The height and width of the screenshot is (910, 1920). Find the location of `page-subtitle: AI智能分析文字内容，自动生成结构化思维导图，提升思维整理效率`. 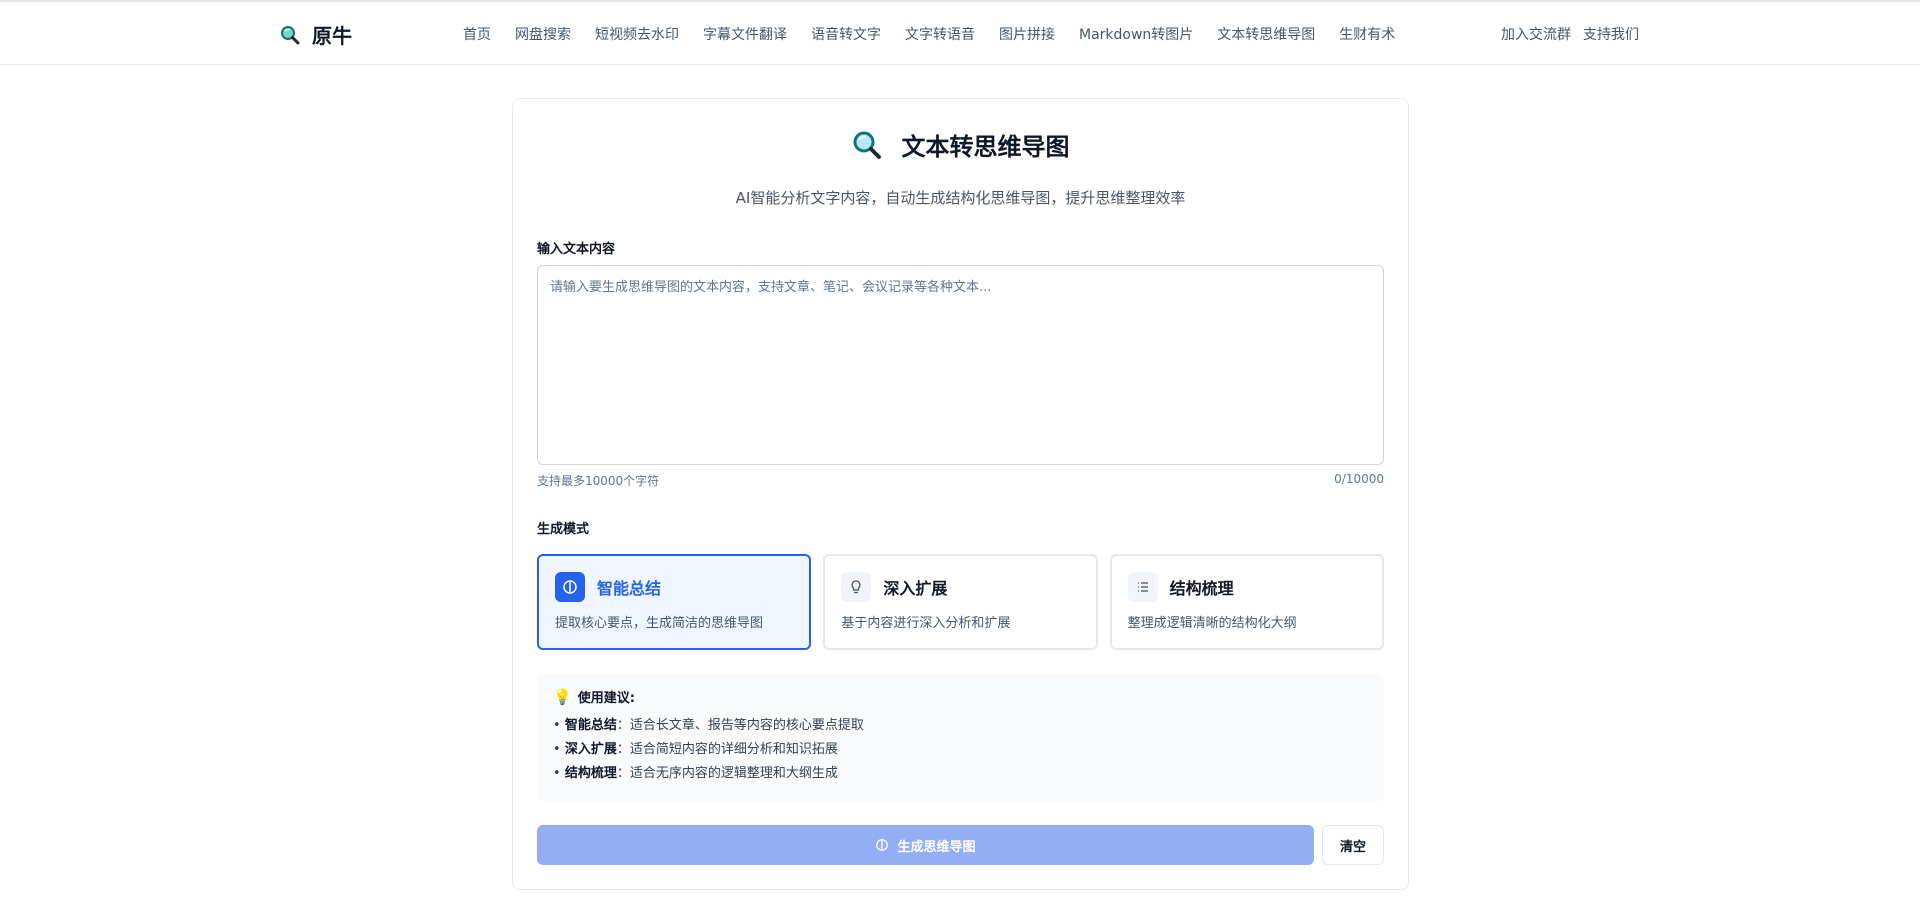

page-subtitle: AI智能分析文字内容，自动生成结构化思维导图，提升思维整理效率 is located at coordinates (960, 198).